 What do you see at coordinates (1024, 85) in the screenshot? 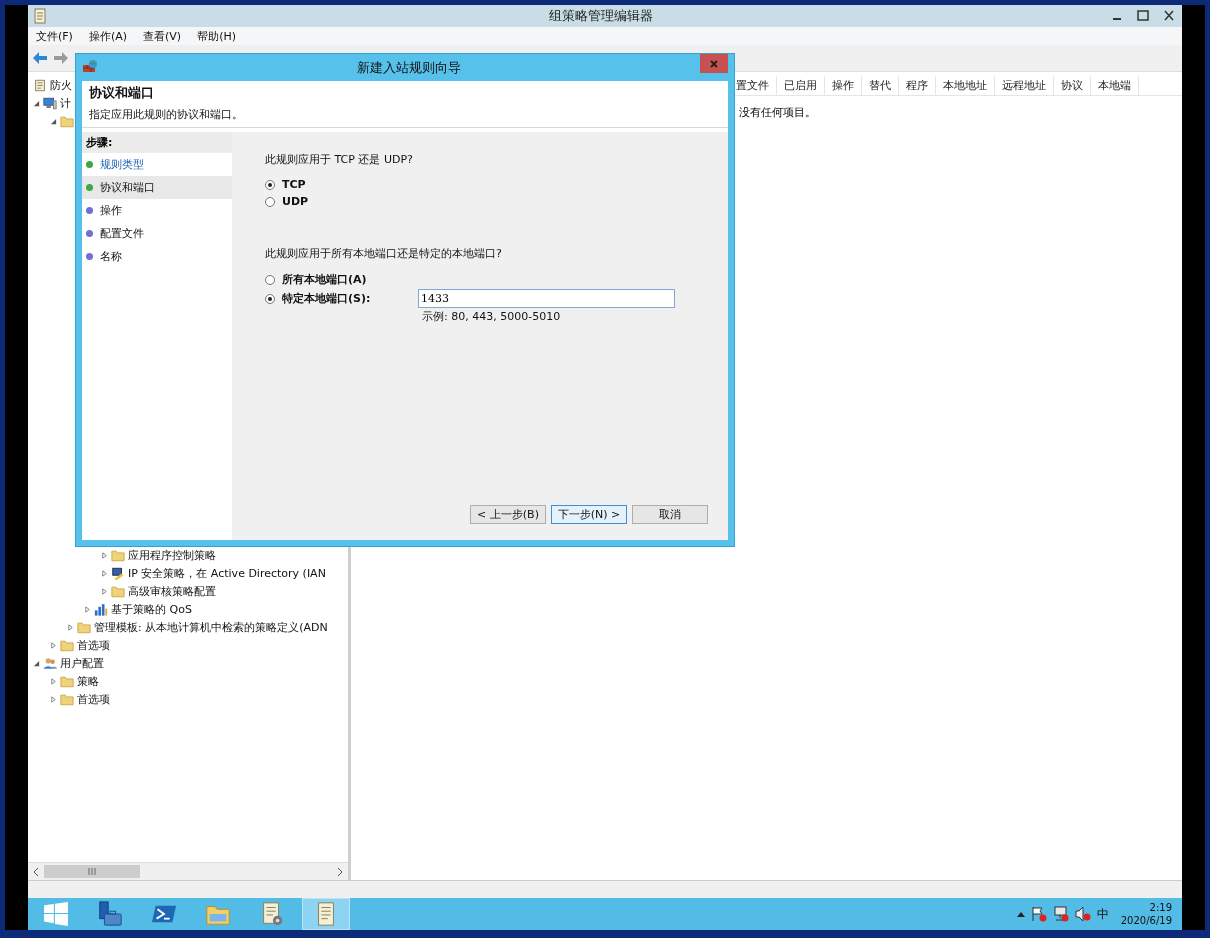
I see `column-header: 远程地址` at bounding box center [1024, 85].